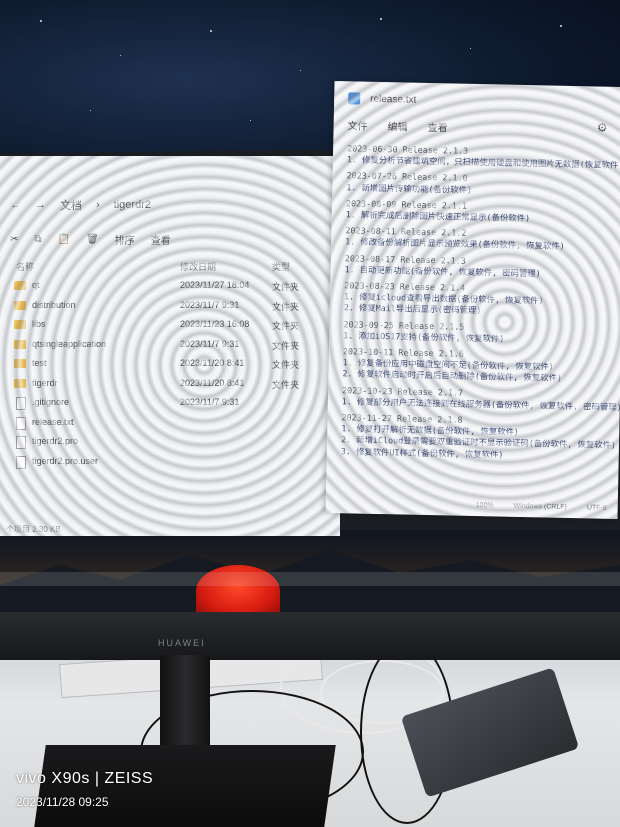  I want to click on file-row: test 2023/11/20 8:41 文件夹, so click(175, 365).